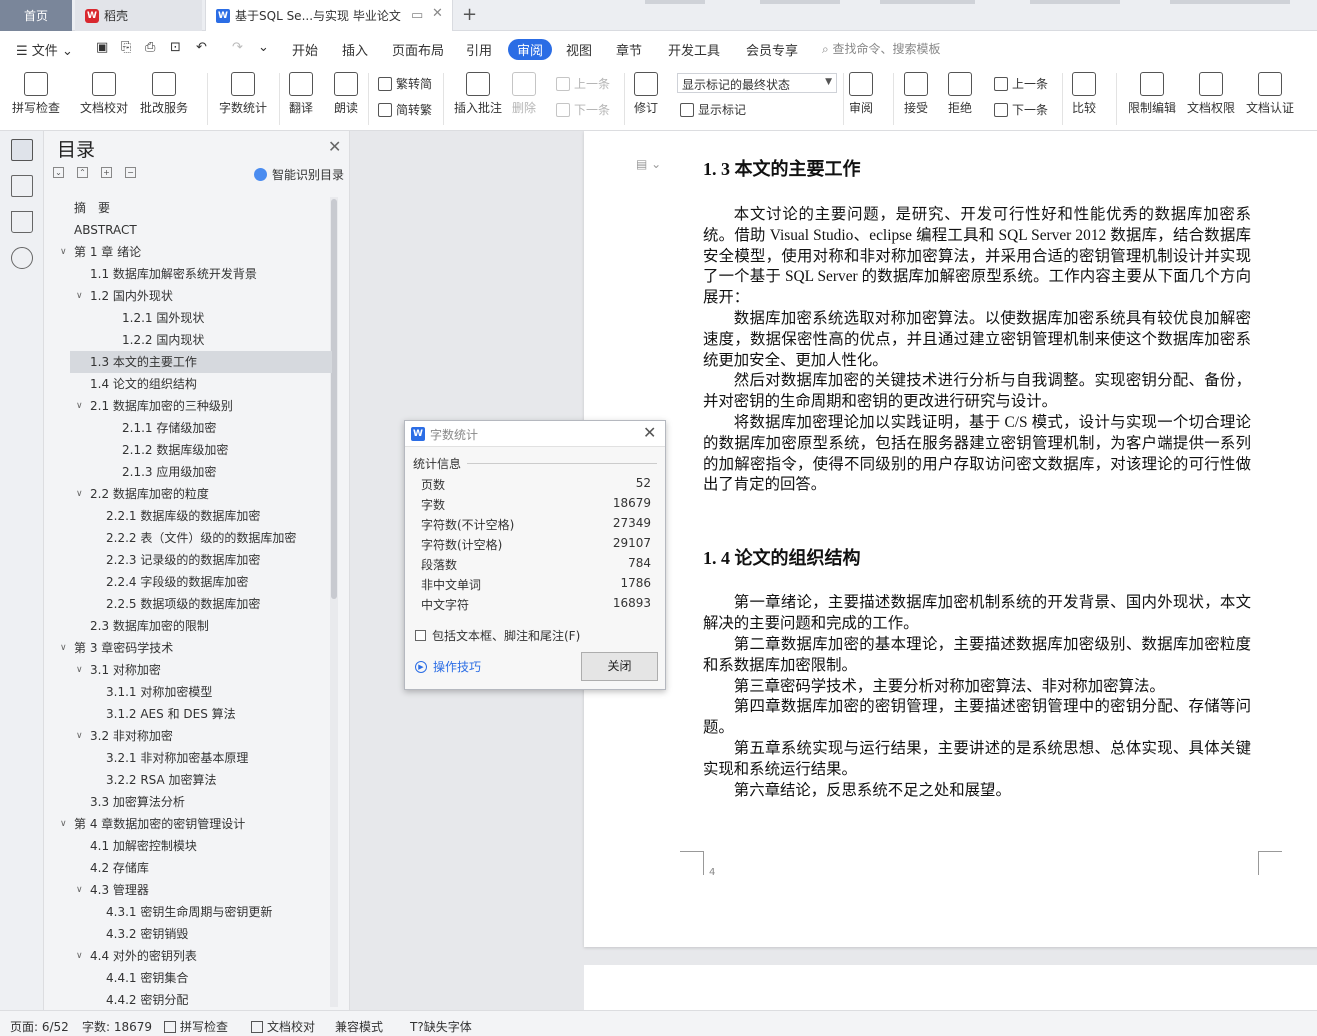 This screenshot has width=1317, height=1036. What do you see at coordinates (201, 208) in the screenshot?
I see `toc-item: 摘 要` at bounding box center [201, 208].